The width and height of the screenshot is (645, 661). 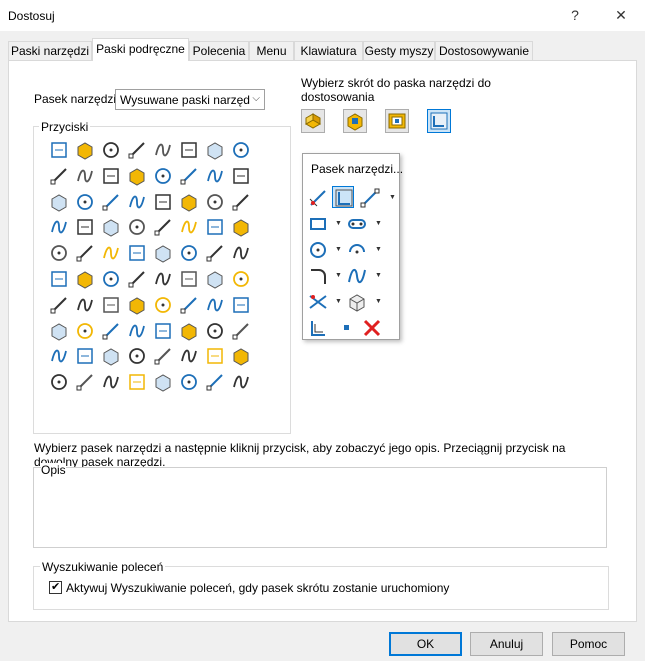 I want to click on tab-shortcut-bars: Paski podręczne, so click(x=140, y=49).